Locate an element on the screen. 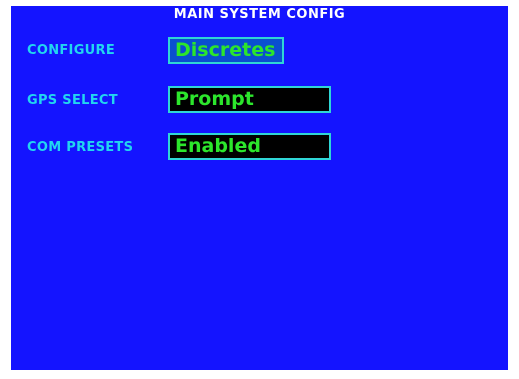  configure-field: Discretes is located at coordinates (226, 50).